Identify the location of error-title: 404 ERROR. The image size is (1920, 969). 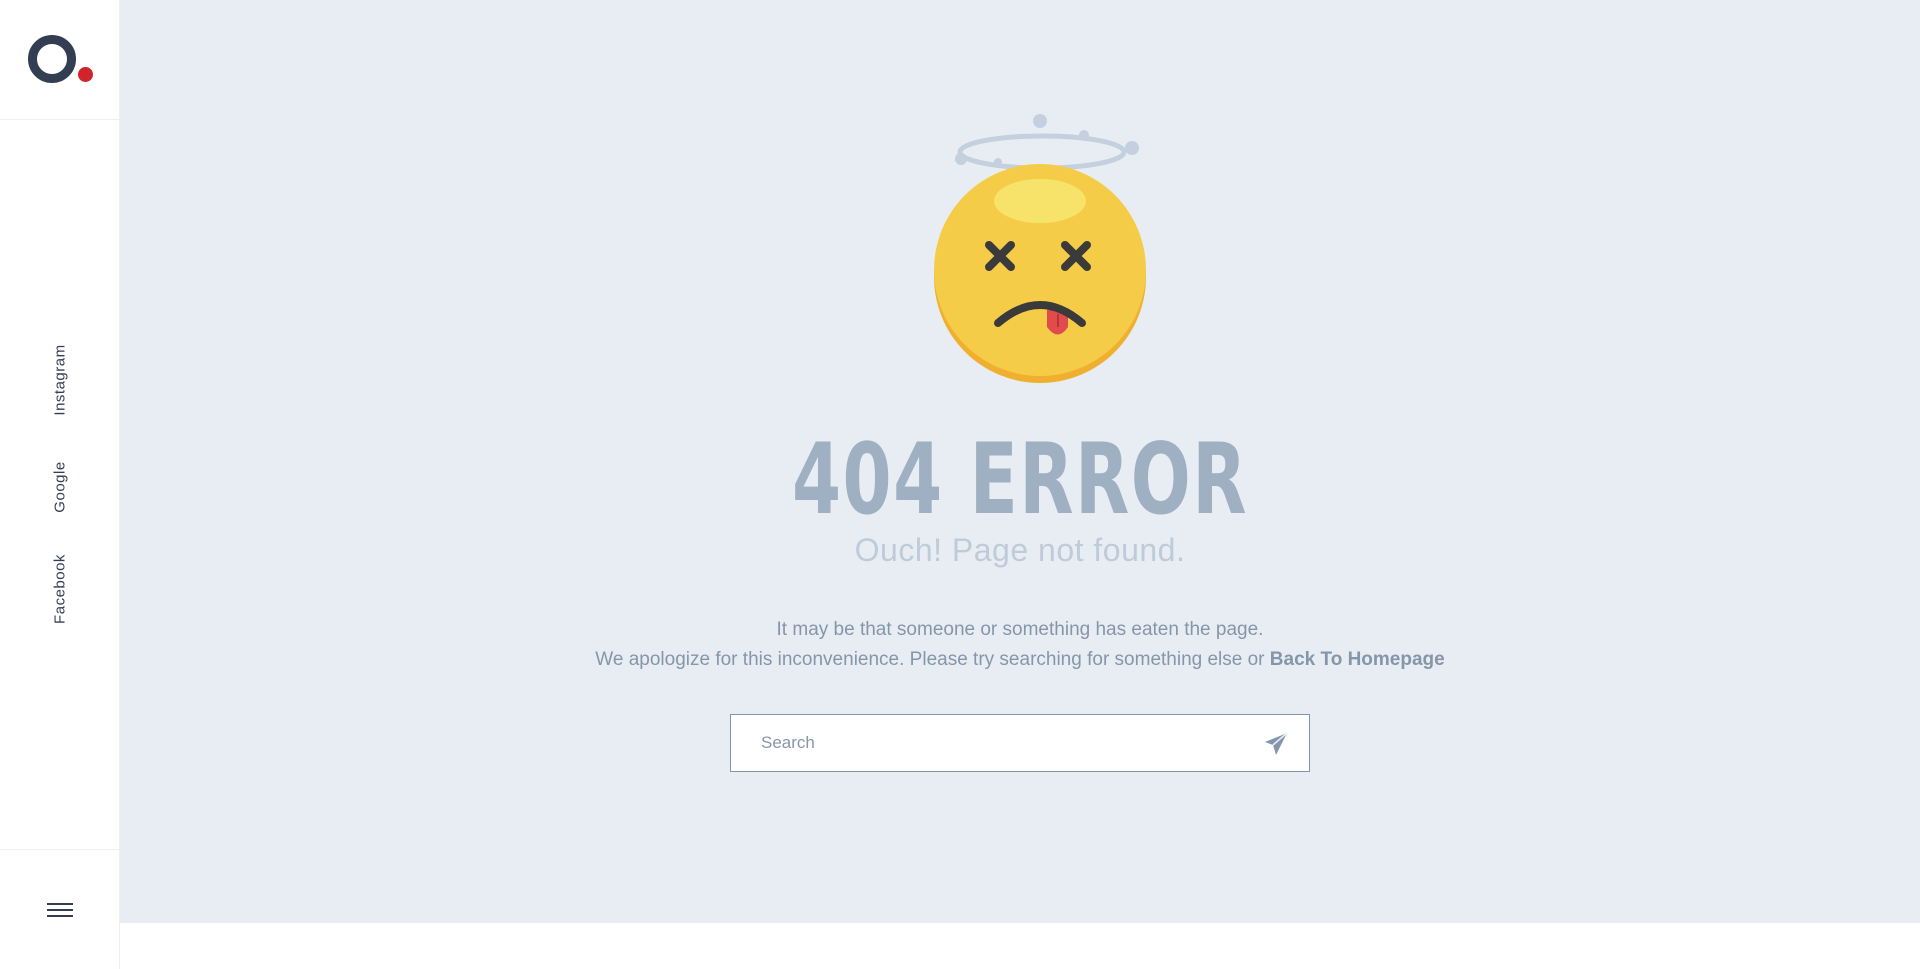
(1019, 480).